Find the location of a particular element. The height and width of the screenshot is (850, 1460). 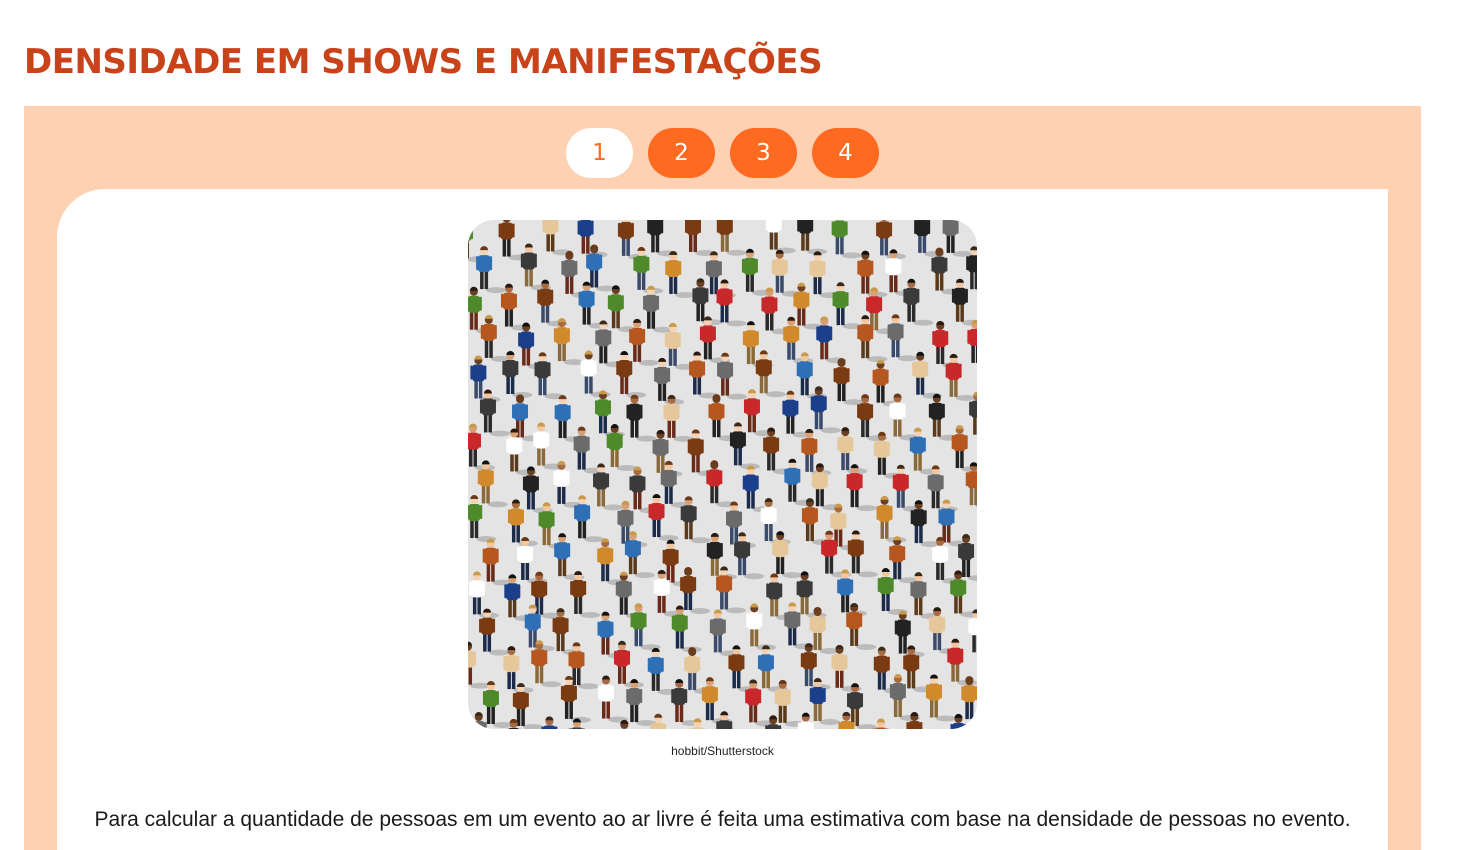

page-button-2: 2 is located at coordinates (681, 153).